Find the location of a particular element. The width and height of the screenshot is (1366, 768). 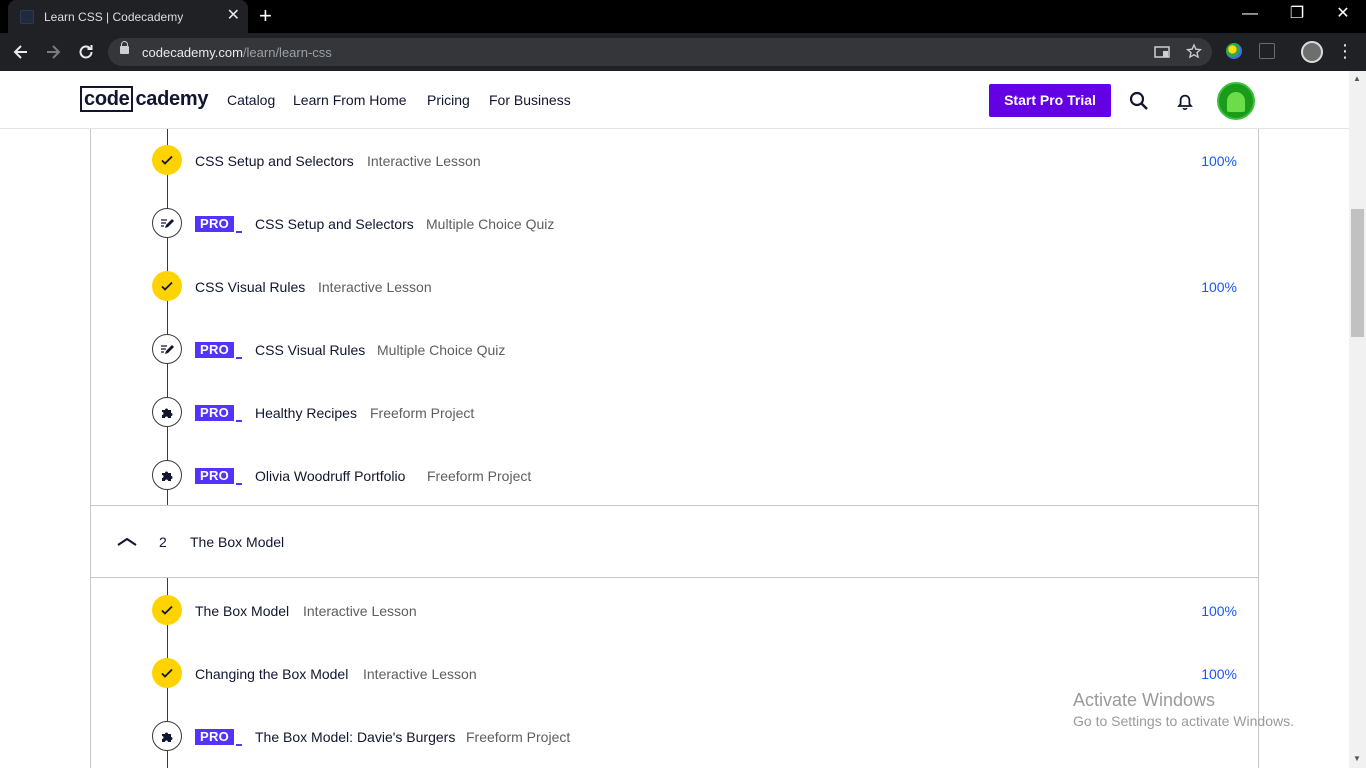

forward-button is located at coordinates (53, 52).